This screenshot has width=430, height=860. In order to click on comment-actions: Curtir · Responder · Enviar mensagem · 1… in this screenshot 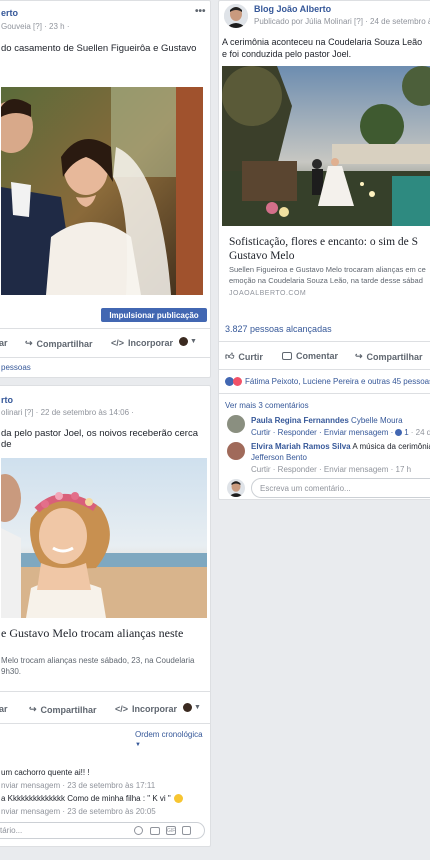, I will do `click(331, 469)`.